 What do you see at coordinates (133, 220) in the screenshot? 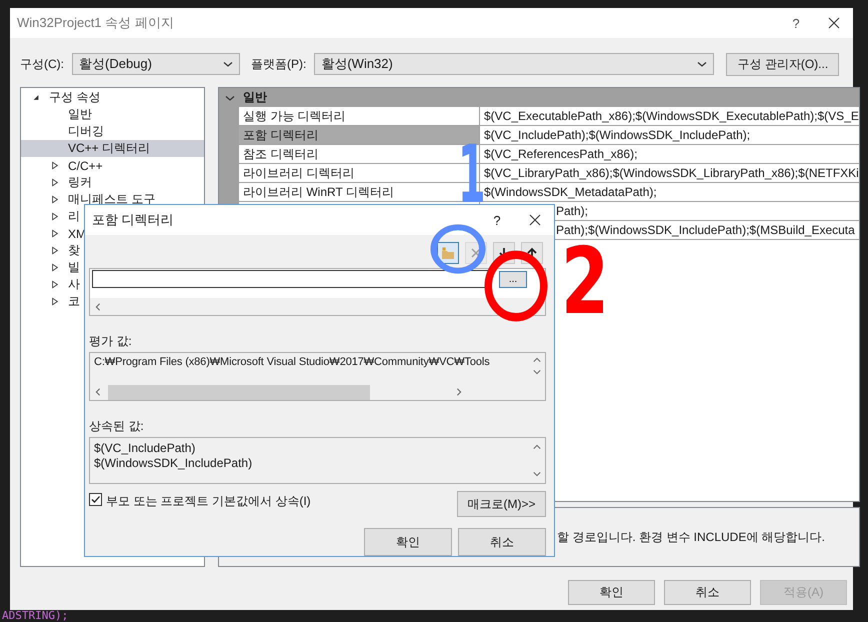
I see `dialog-title: 포함 디렉터리` at bounding box center [133, 220].